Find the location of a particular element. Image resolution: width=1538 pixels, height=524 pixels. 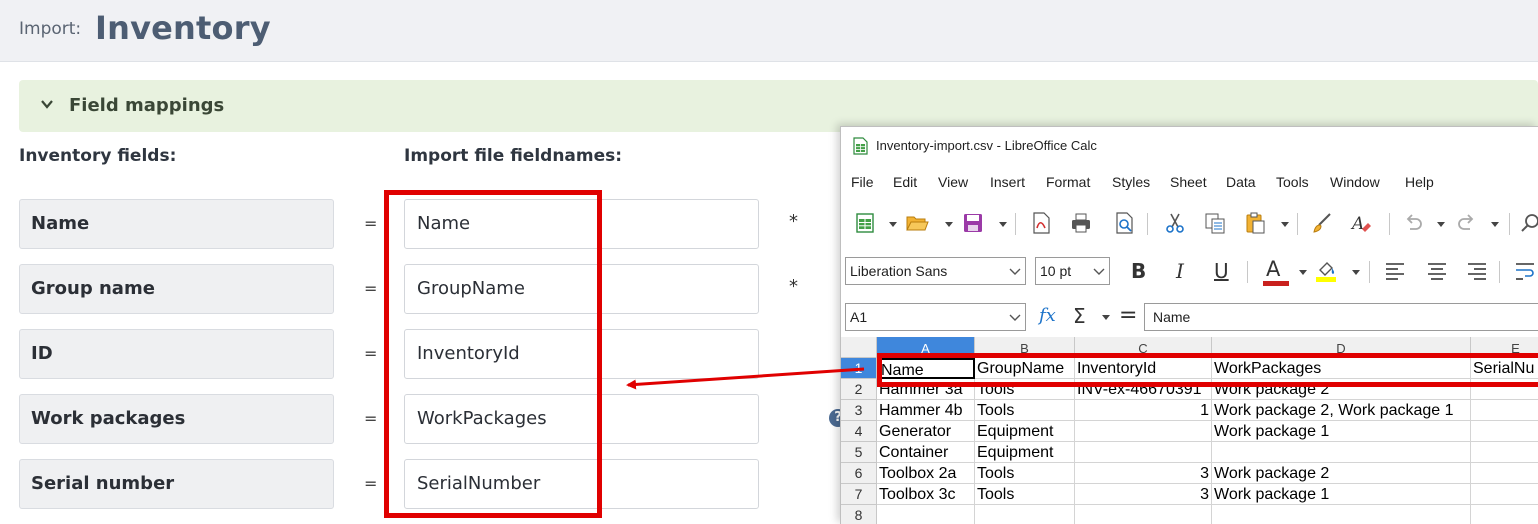

copy-icon is located at coordinates (1215, 223).